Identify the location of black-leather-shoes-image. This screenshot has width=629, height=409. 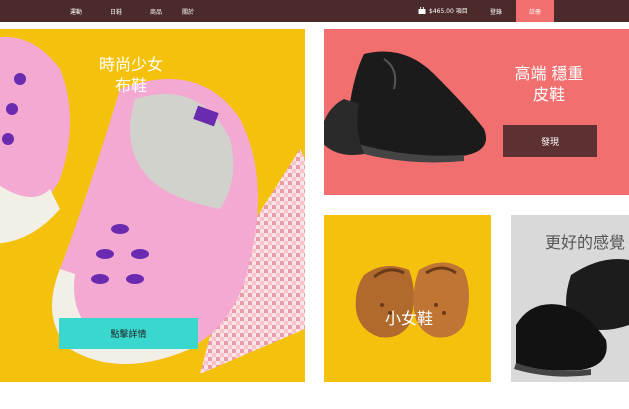
(405, 107).